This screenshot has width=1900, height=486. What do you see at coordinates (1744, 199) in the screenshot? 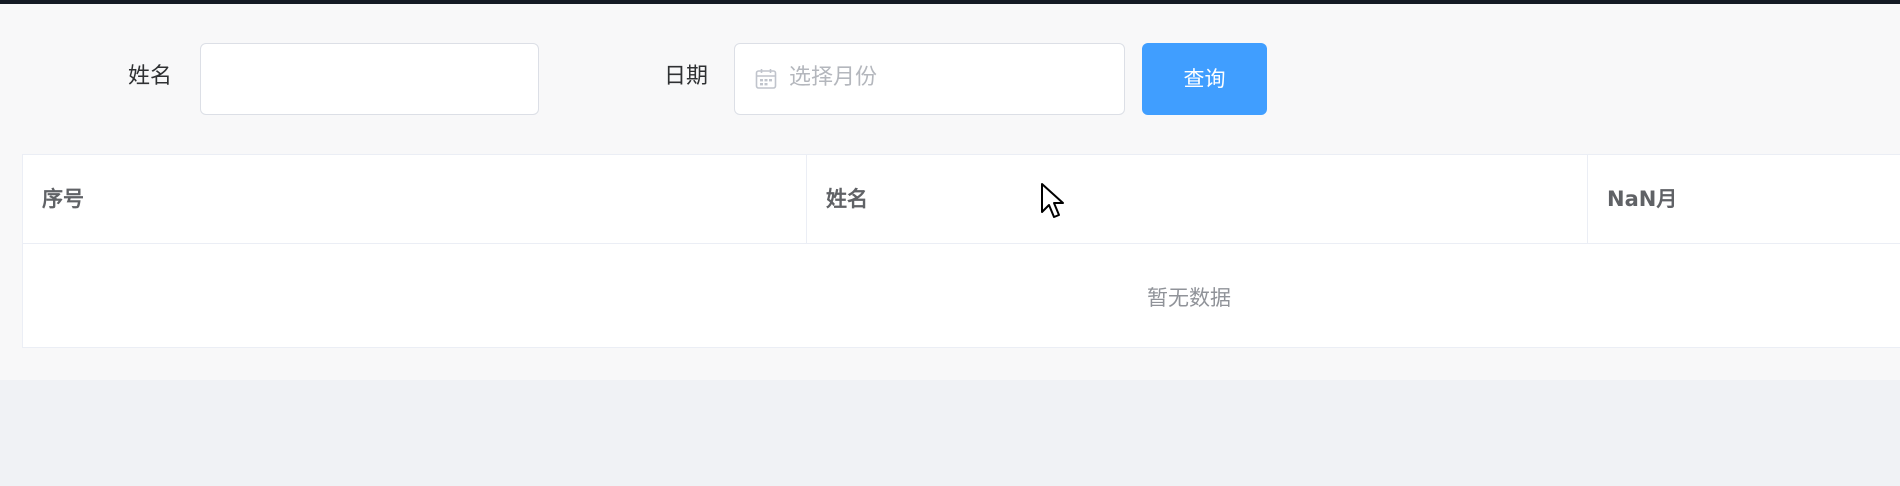
I see `column-header-month: NaN月` at bounding box center [1744, 199].